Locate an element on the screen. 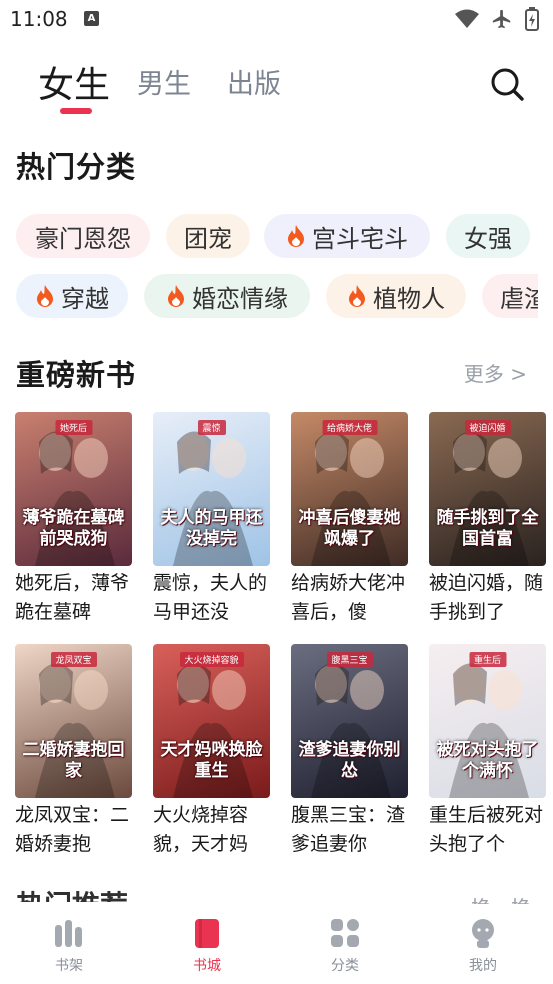 This screenshot has height=984, width=553. book-title: 腹黑三宝：渣爹追妻你 is located at coordinates (349, 830).